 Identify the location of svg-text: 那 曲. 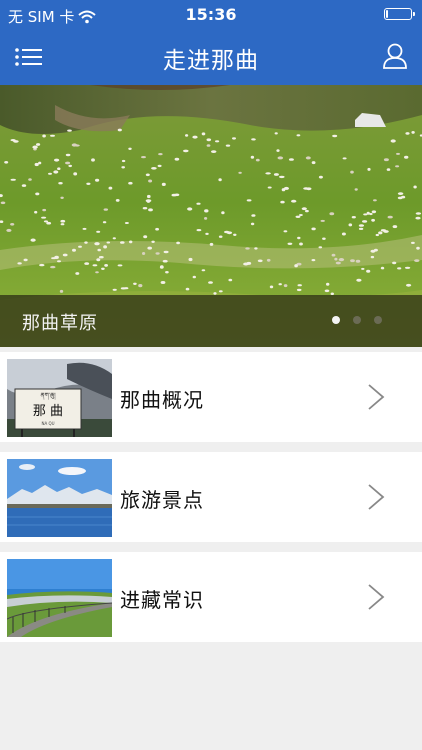
(48, 411).